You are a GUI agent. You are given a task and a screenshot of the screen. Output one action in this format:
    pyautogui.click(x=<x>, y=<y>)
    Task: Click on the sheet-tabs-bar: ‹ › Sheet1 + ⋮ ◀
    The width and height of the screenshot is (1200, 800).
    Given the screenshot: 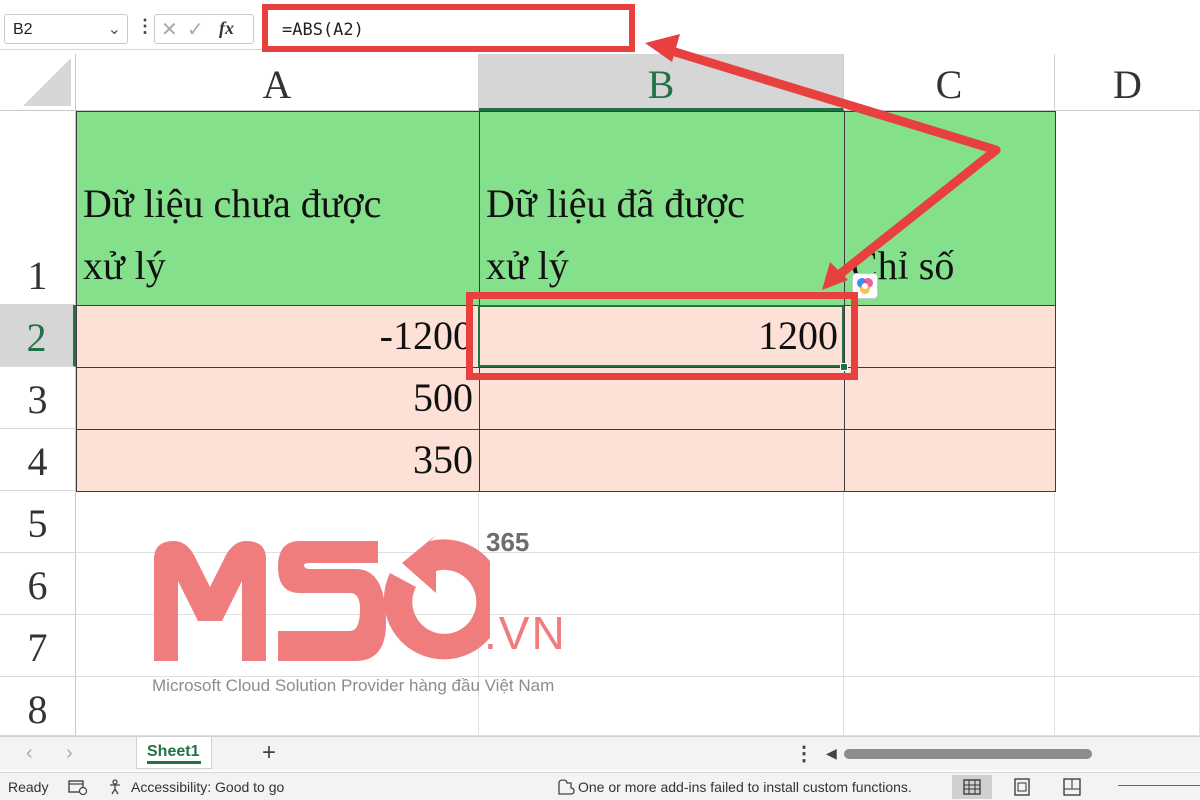 What is the action you would take?
    pyautogui.click(x=600, y=753)
    